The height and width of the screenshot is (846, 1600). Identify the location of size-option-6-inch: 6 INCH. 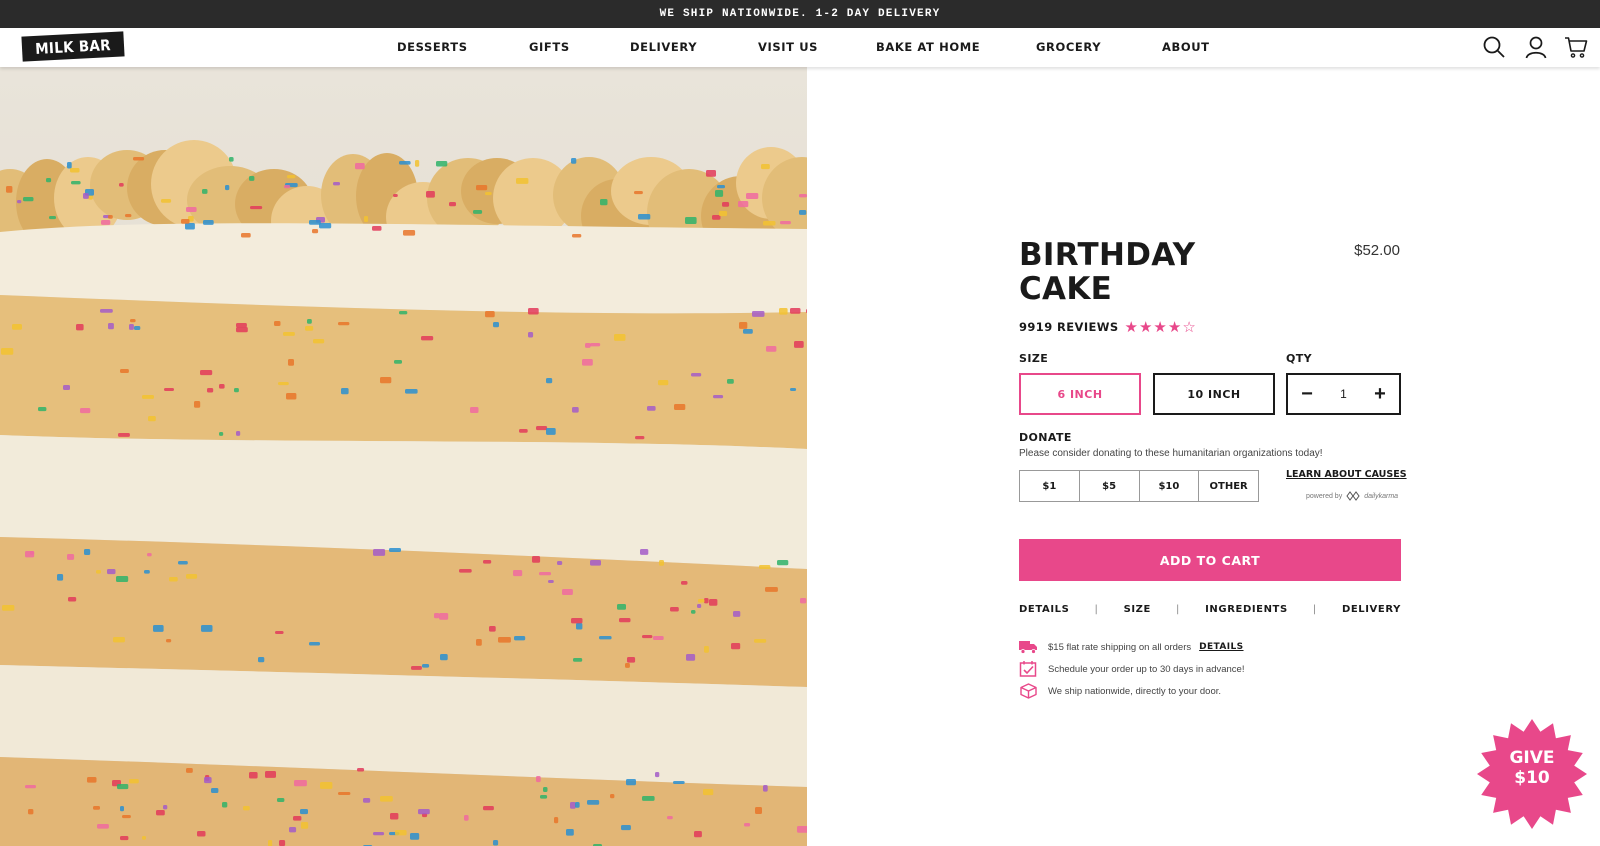
(1080, 394).